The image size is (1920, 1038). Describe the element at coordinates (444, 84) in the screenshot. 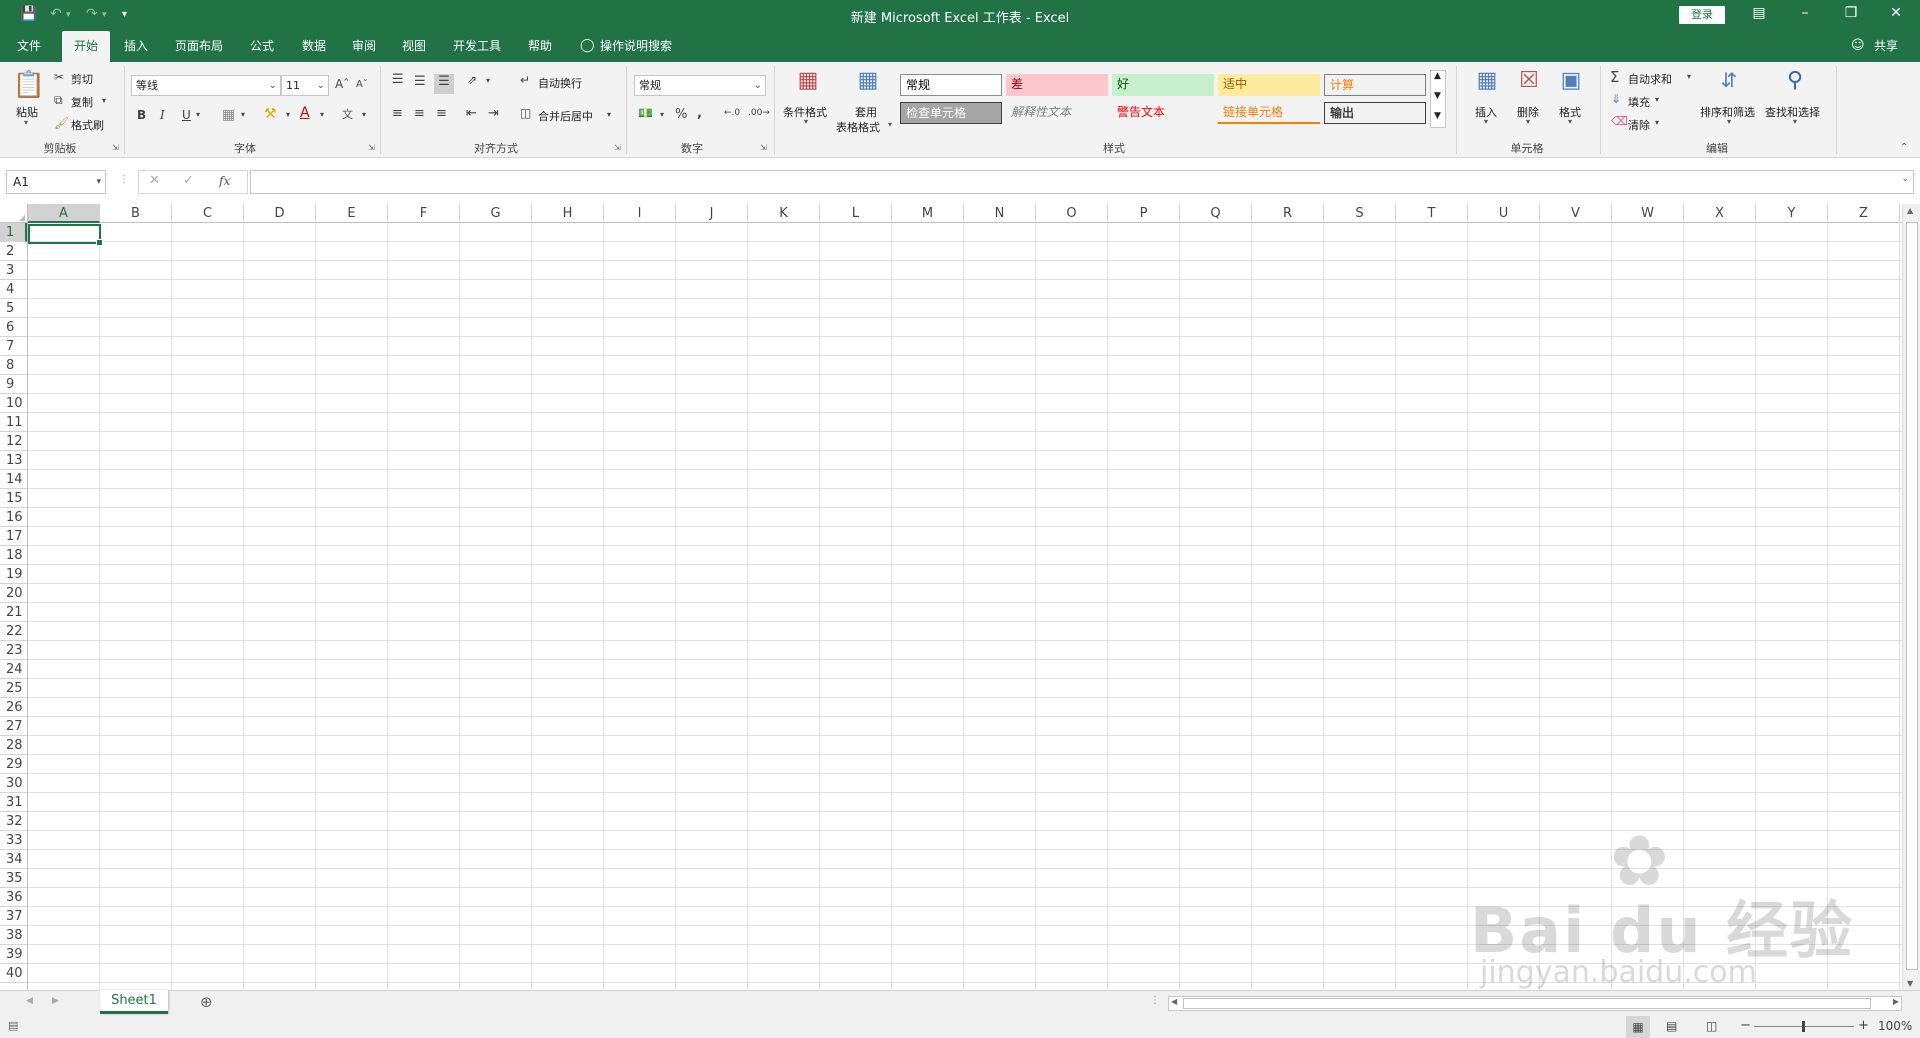

I see `align-bottom-icon: ☰` at that location.